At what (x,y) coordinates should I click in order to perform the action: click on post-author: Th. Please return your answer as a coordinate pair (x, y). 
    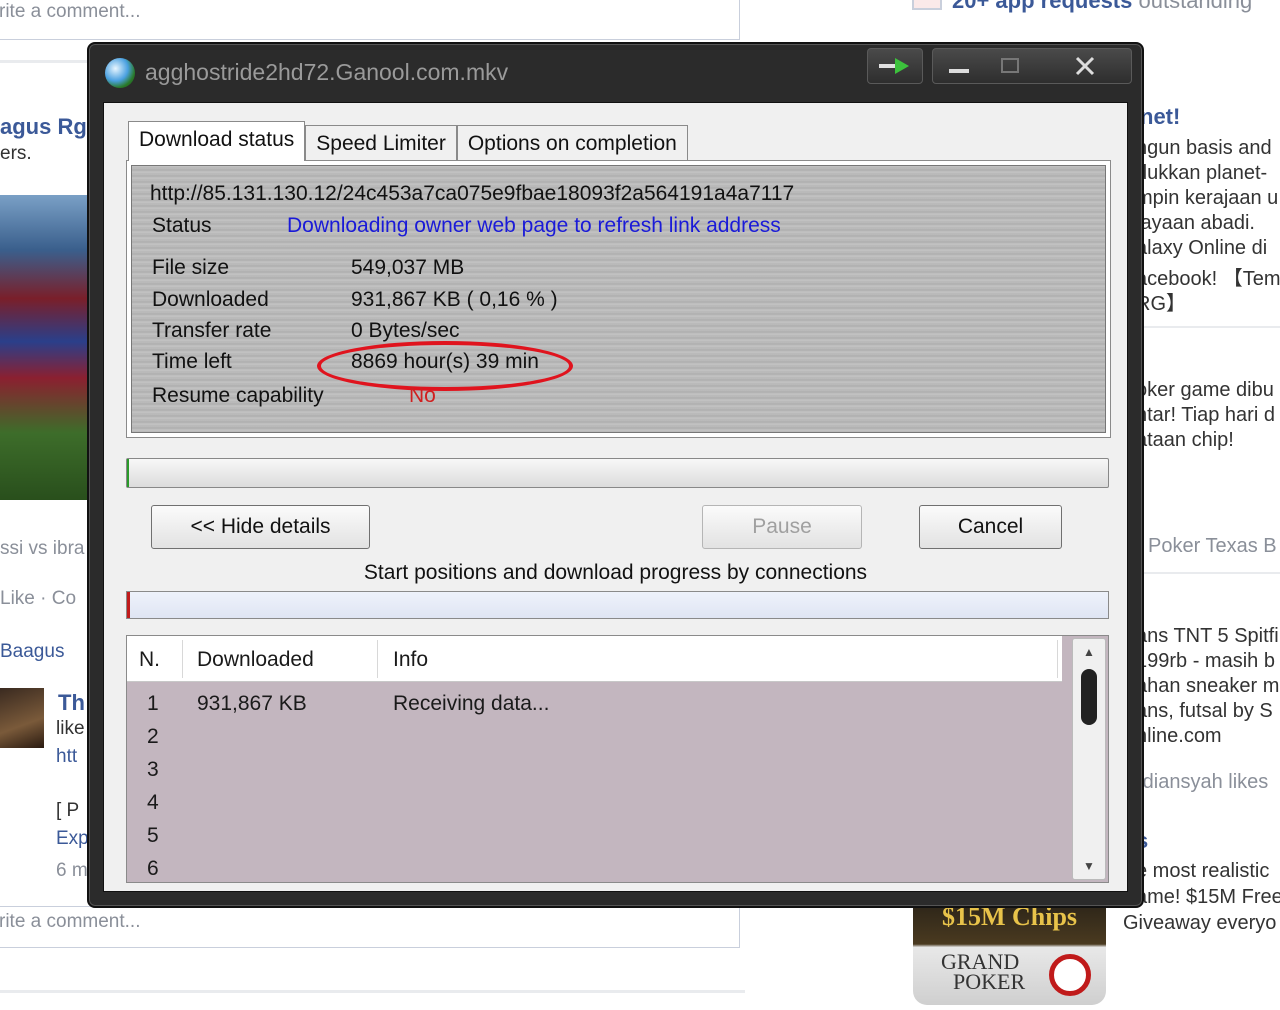
    Looking at the image, I should click on (71, 703).